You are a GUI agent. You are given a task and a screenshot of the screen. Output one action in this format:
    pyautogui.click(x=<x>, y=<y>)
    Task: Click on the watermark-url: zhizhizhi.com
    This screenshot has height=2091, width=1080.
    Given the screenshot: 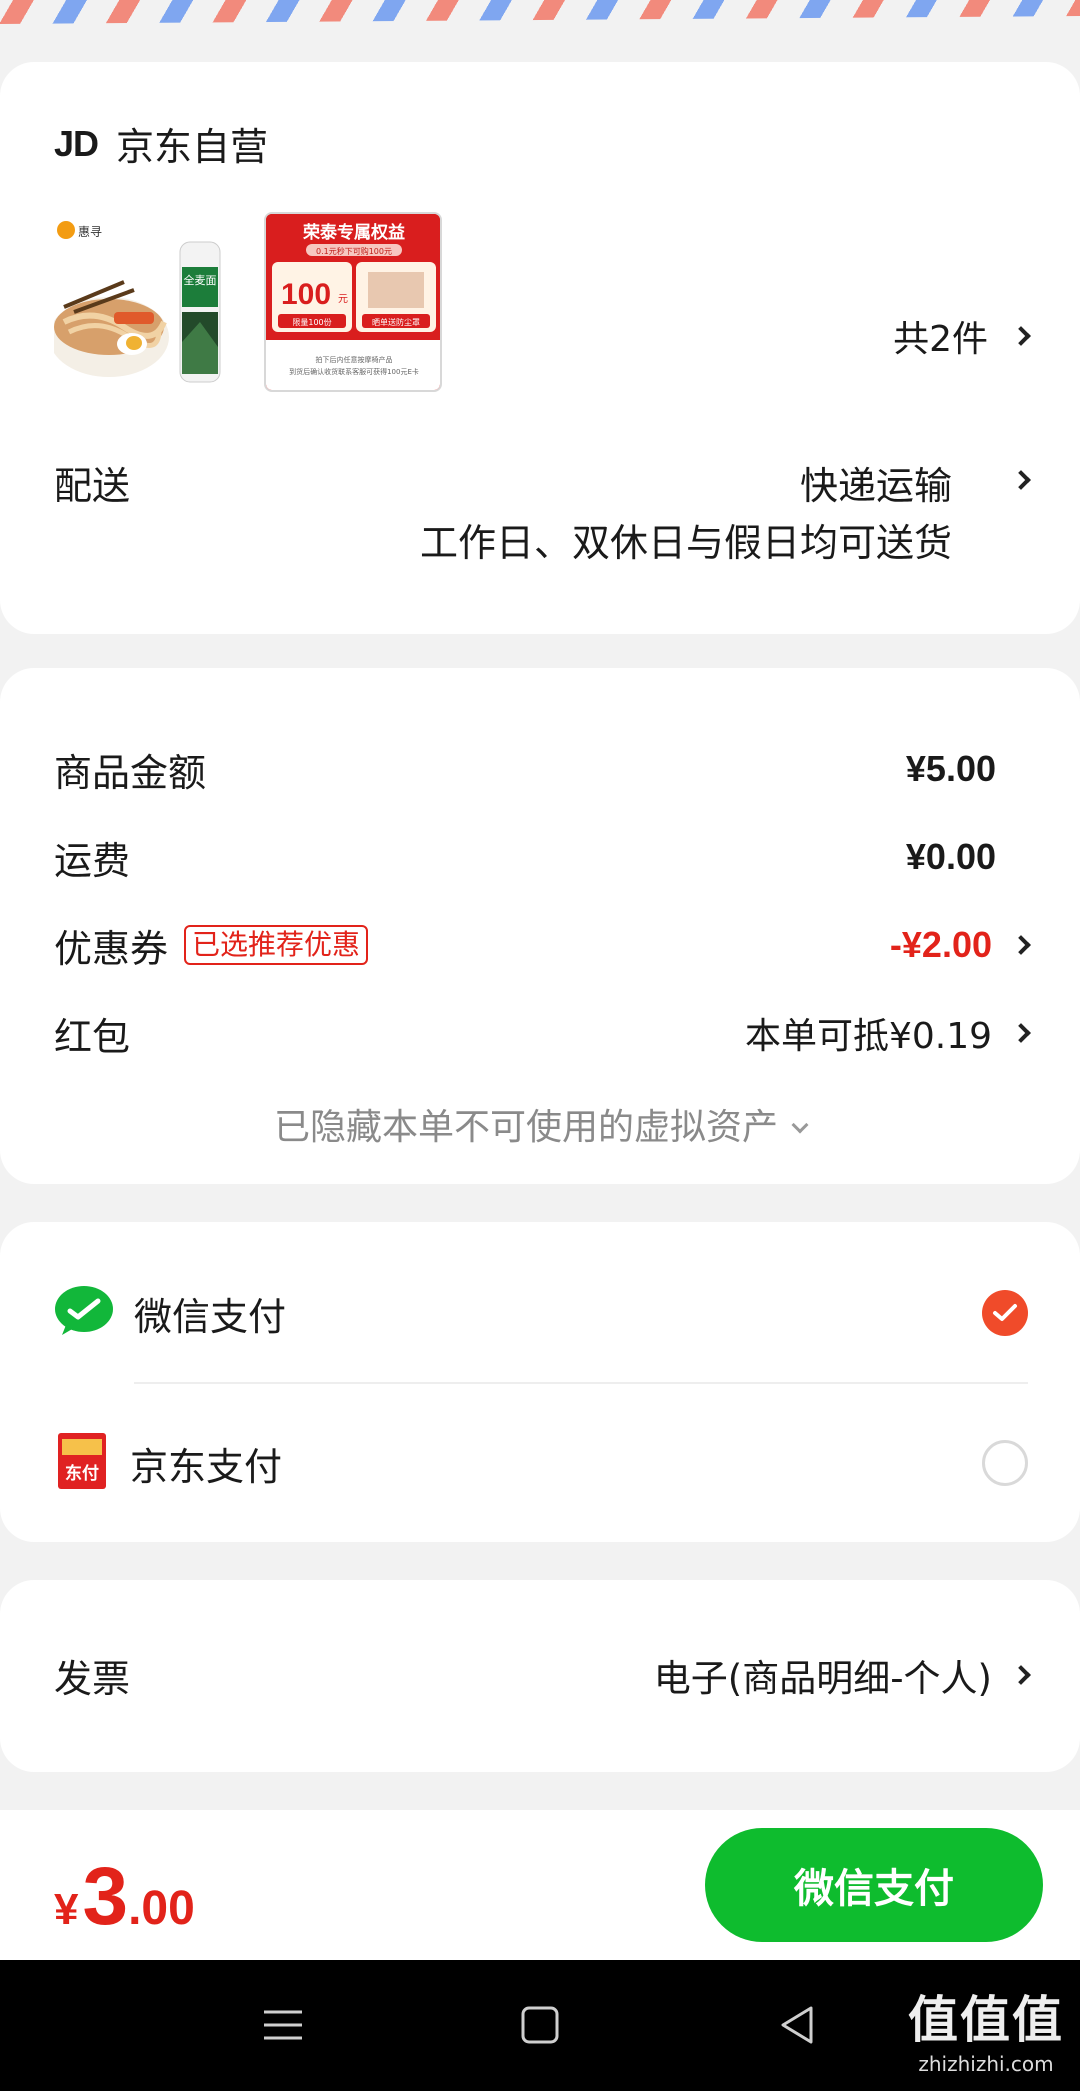 What is the action you would take?
    pyautogui.click(x=986, y=2064)
    